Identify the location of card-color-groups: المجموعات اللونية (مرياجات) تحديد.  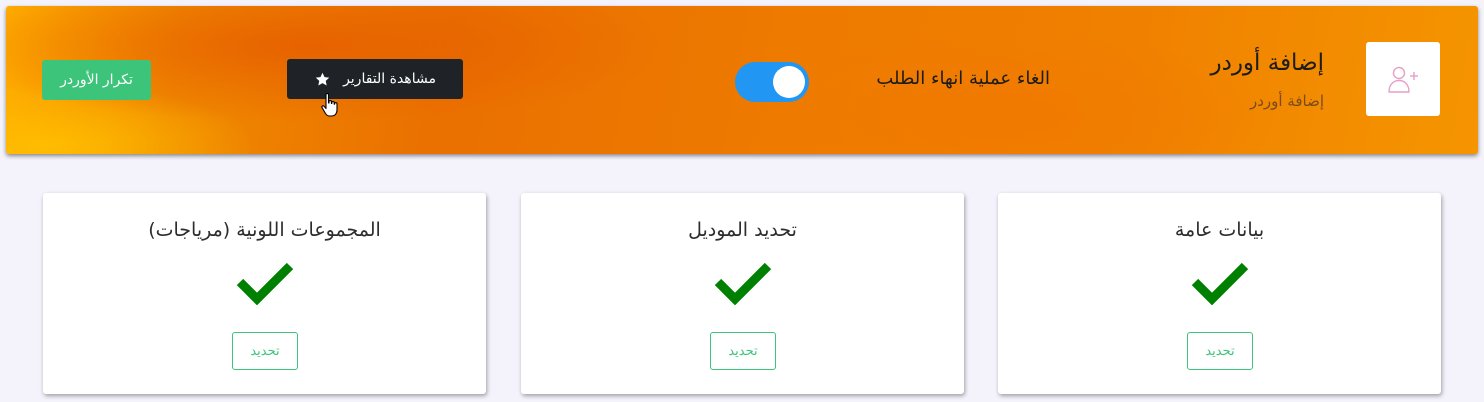
(264, 293).